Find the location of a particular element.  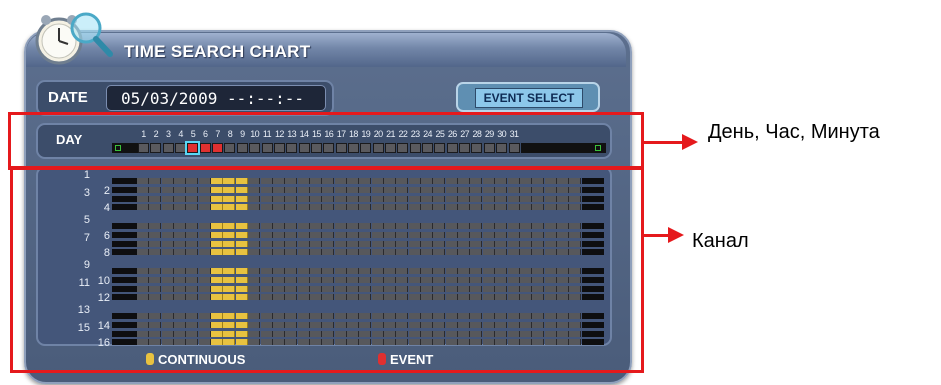

day-arrow-line is located at coordinates (664, 142).